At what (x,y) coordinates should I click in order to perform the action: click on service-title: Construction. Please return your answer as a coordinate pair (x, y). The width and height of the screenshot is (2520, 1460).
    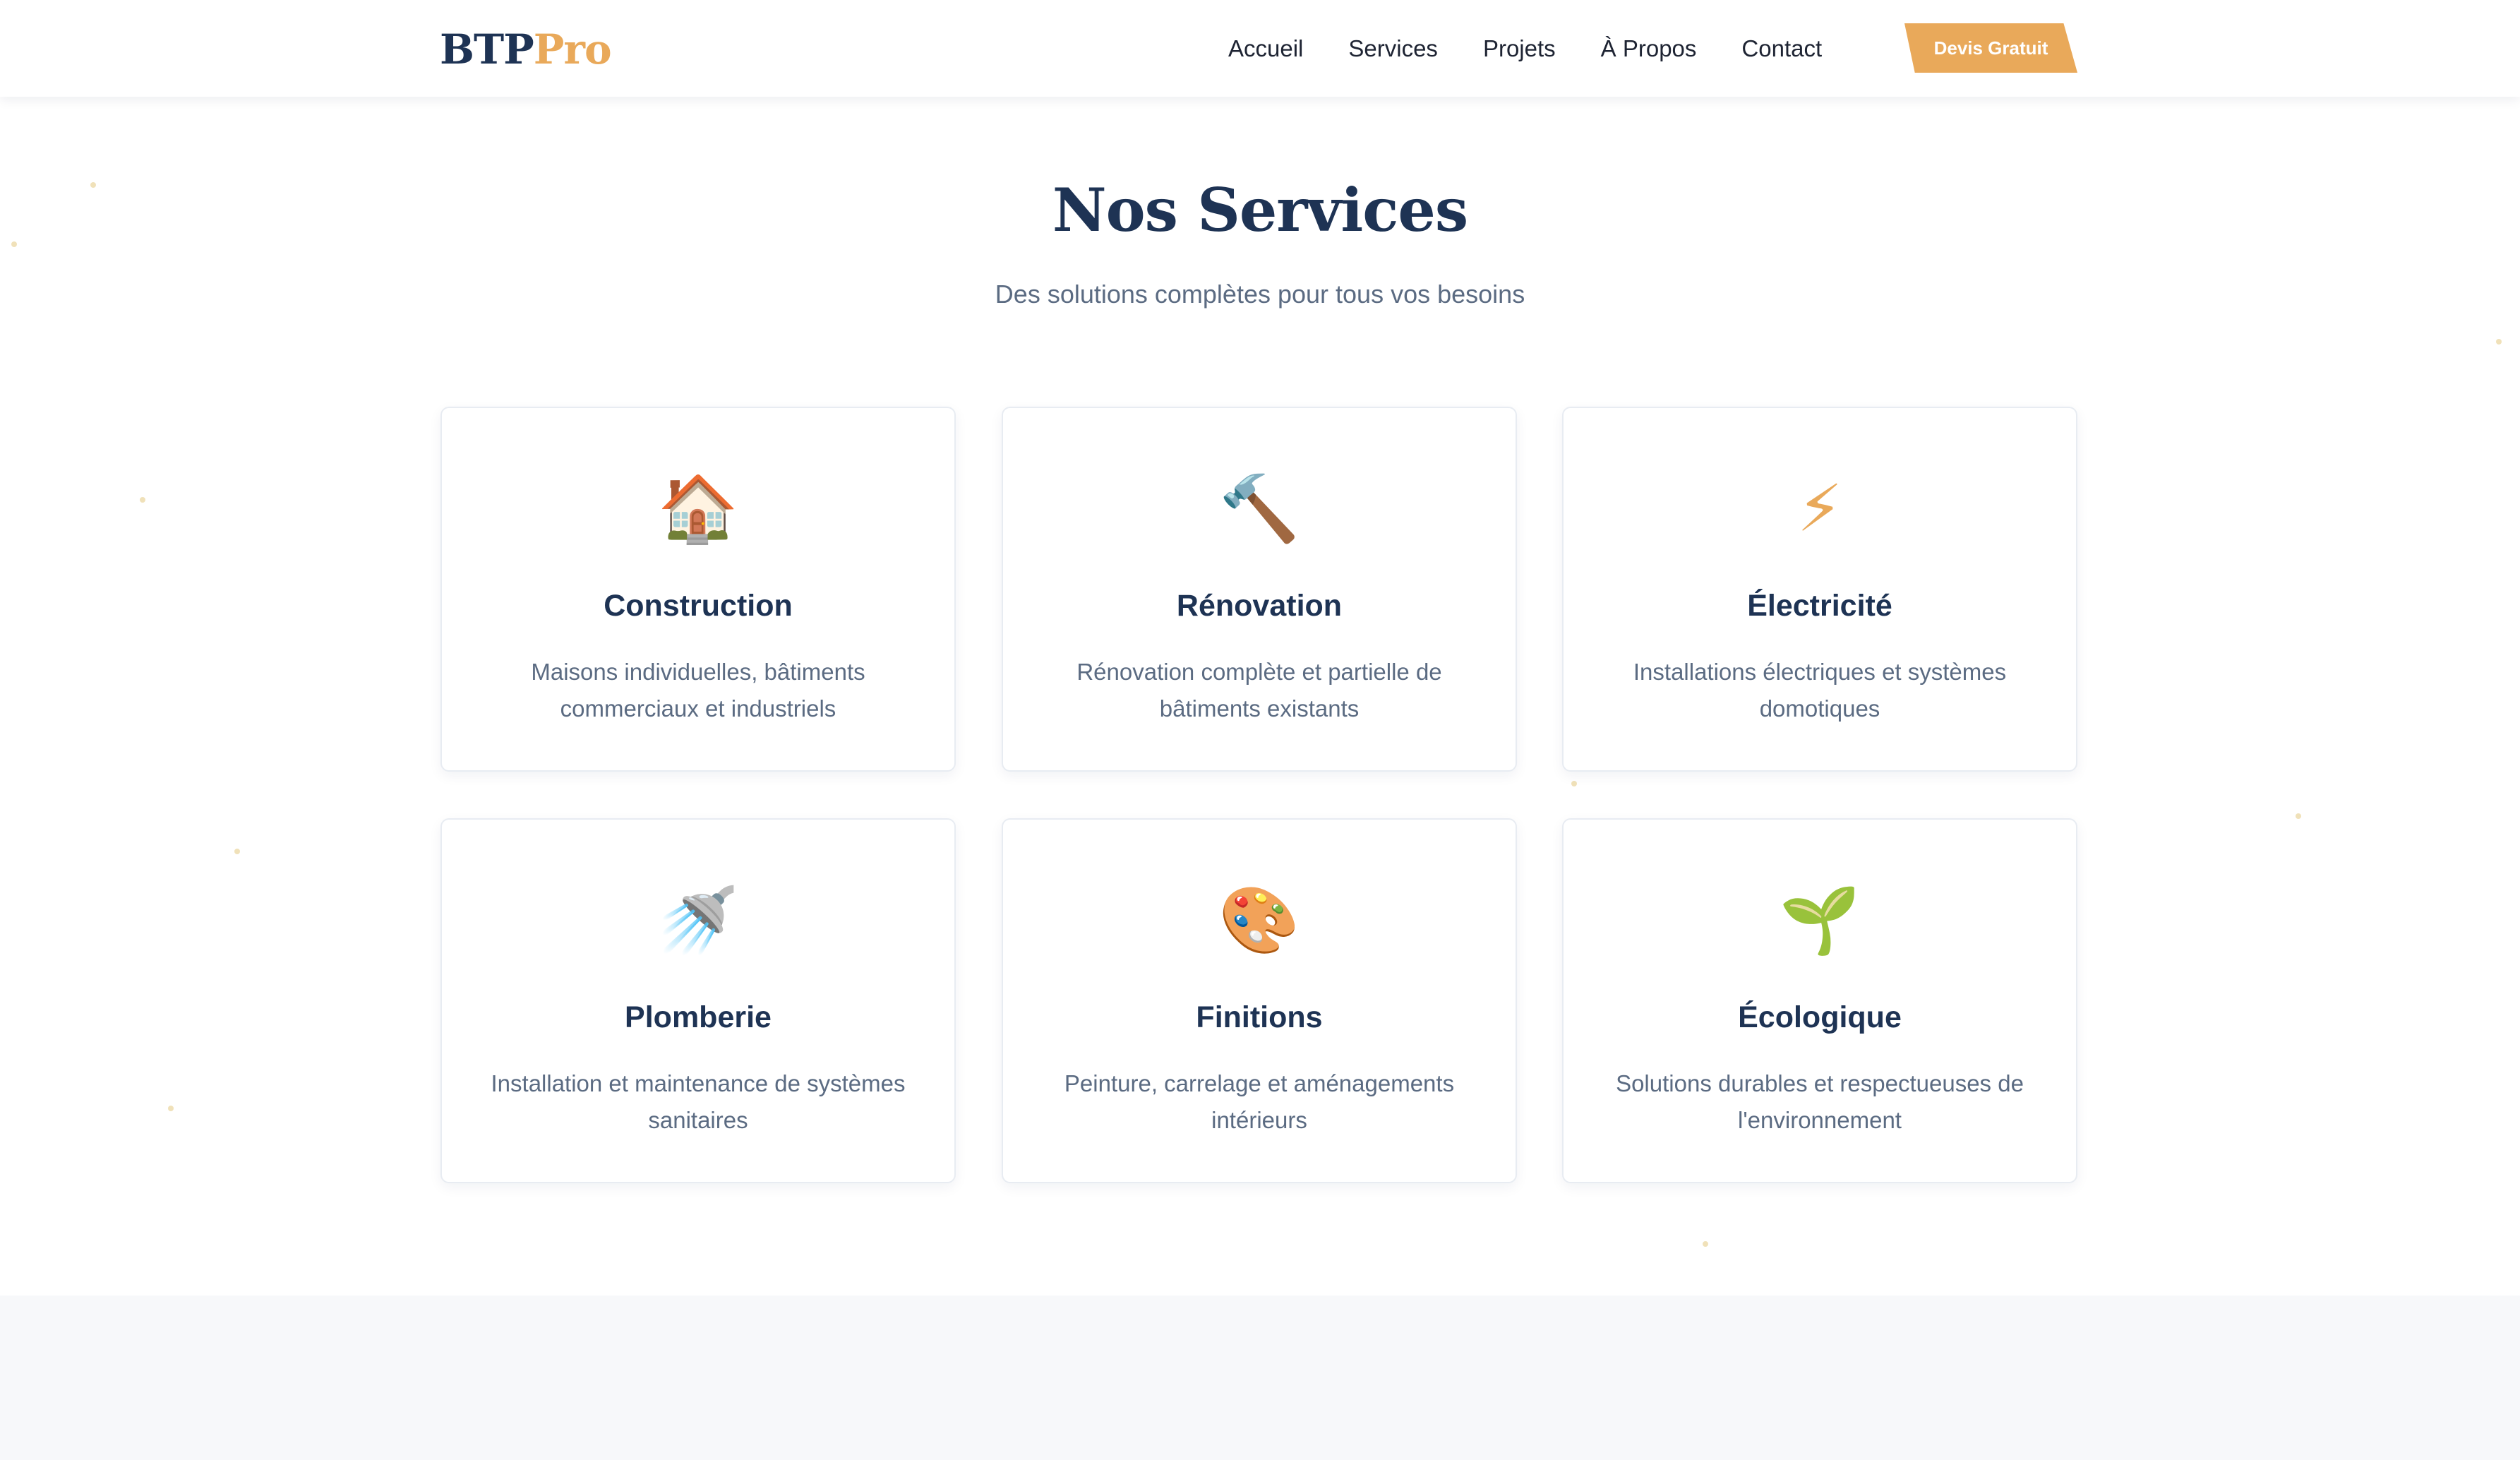
    Looking at the image, I should click on (699, 606).